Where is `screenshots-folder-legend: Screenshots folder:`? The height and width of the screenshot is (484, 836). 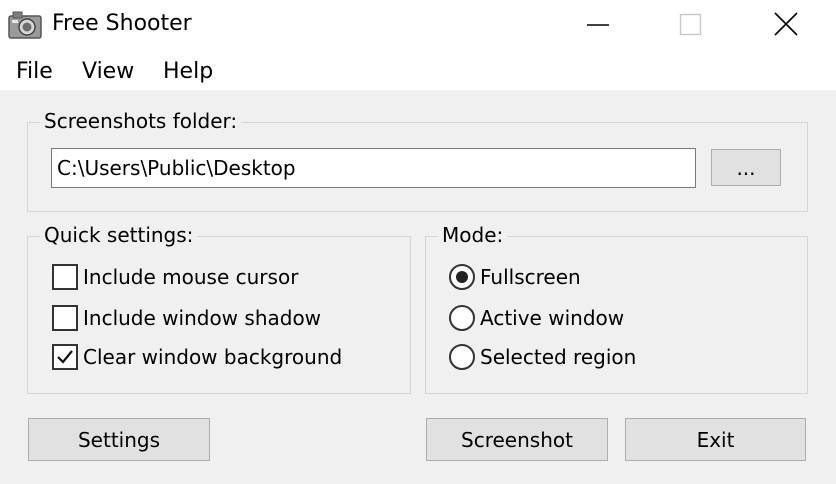 screenshots-folder-legend: Screenshots folder: is located at coordinates (141, 121).